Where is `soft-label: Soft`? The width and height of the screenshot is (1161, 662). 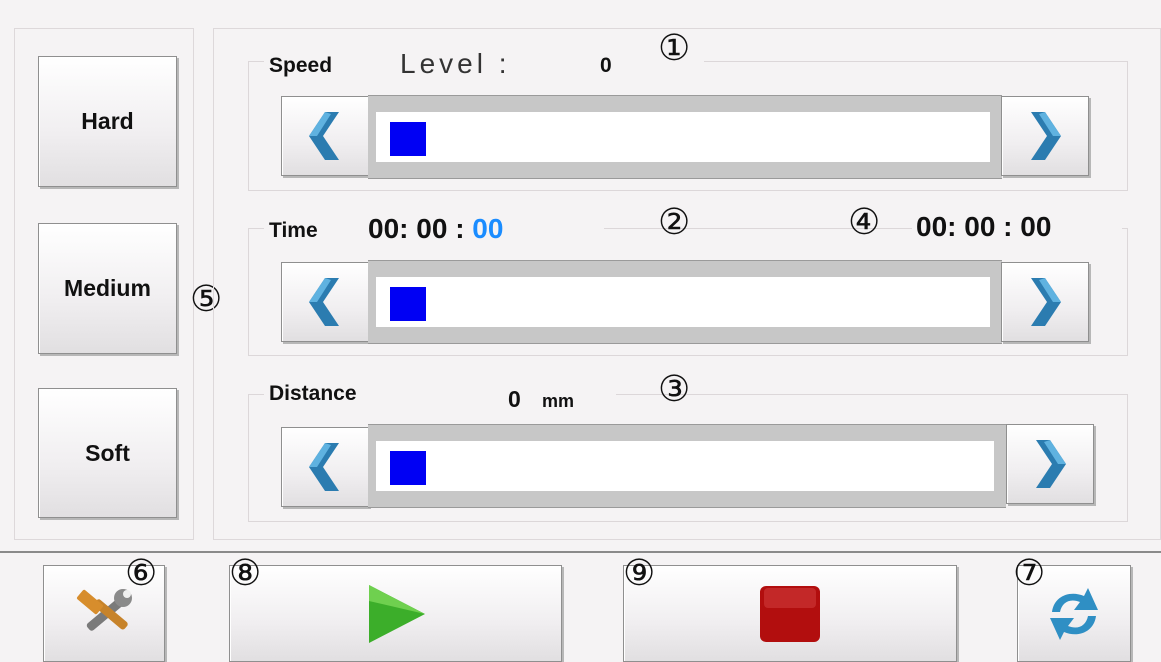
soft-label: Soft is located at coordinates (107, 452).